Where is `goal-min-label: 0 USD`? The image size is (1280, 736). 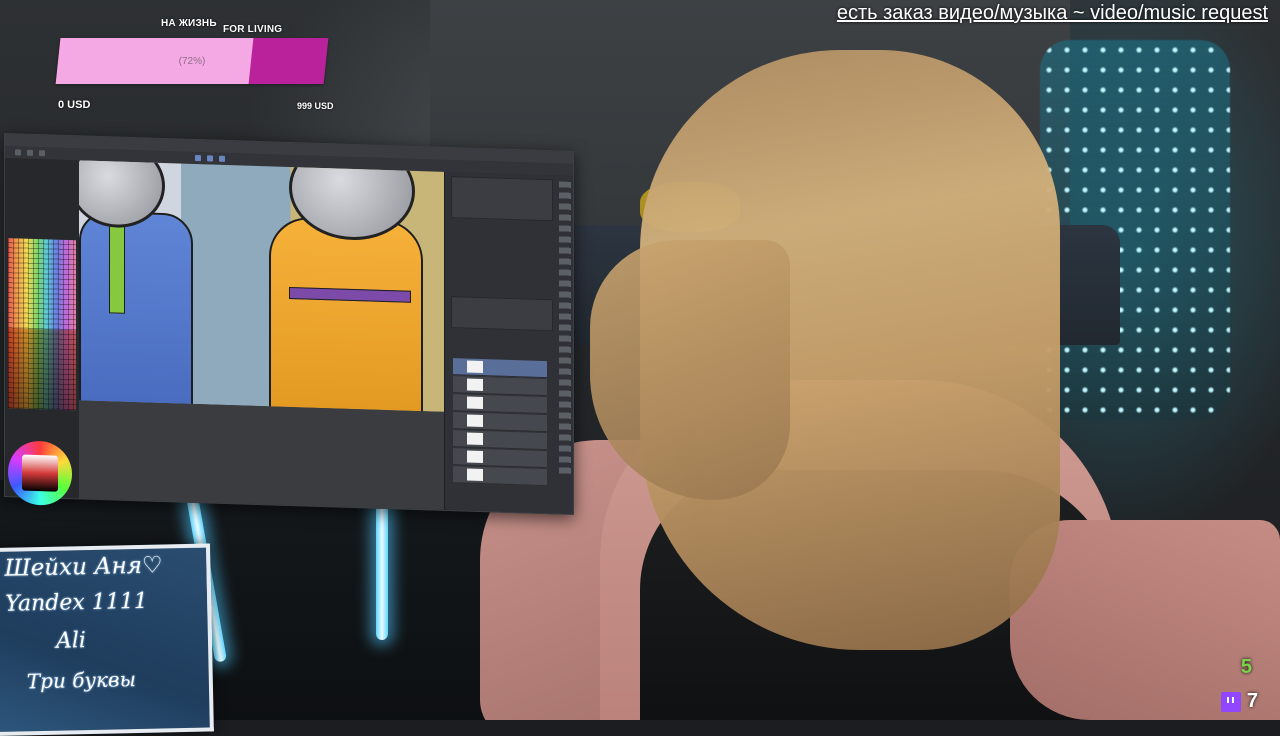 goal-min-label: 0 USD is located at coordinates (74, 105).